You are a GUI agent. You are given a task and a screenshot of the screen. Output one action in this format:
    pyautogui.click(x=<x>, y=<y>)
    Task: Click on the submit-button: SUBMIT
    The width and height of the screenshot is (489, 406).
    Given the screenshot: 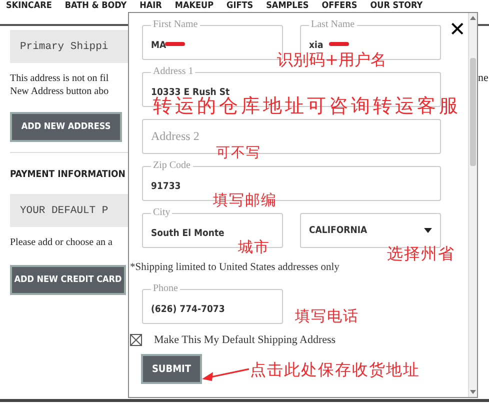 What is the action you would take?
    pyautogui.click(x=171, y=369)
    